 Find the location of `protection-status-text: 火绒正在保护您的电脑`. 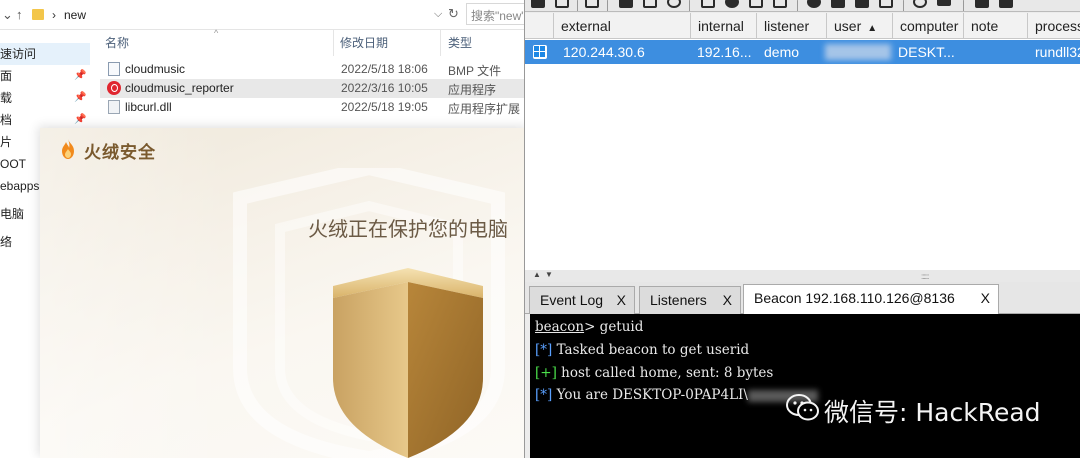

protection-status-text: 火绒正在保护您的电脑 is located at coordinates (408, 230).